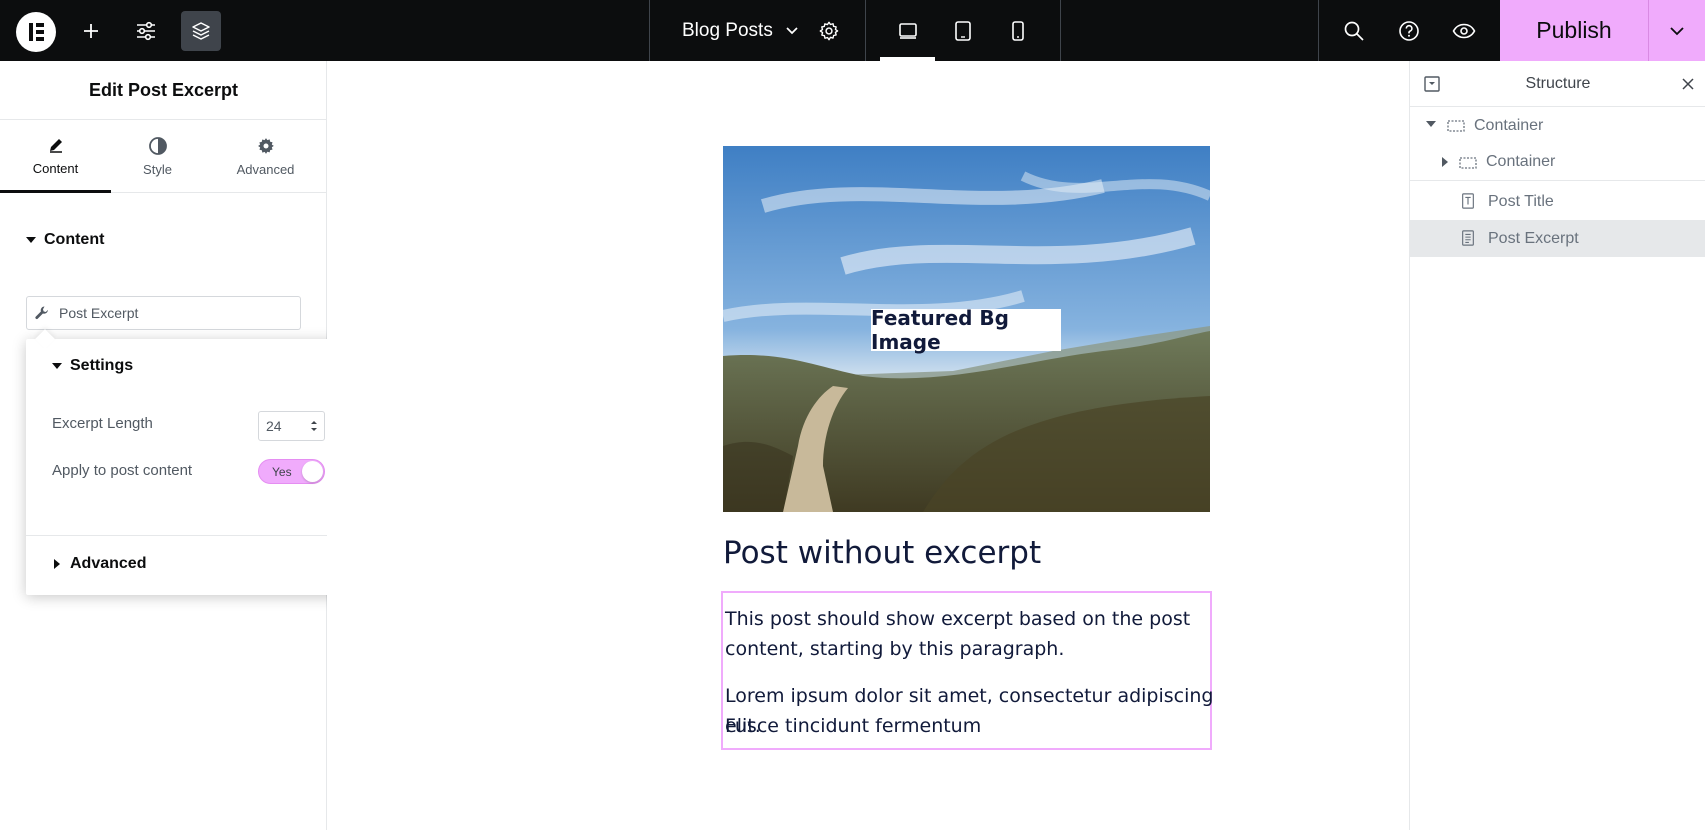  I want to click on site-settings-button, so click(146, 31).